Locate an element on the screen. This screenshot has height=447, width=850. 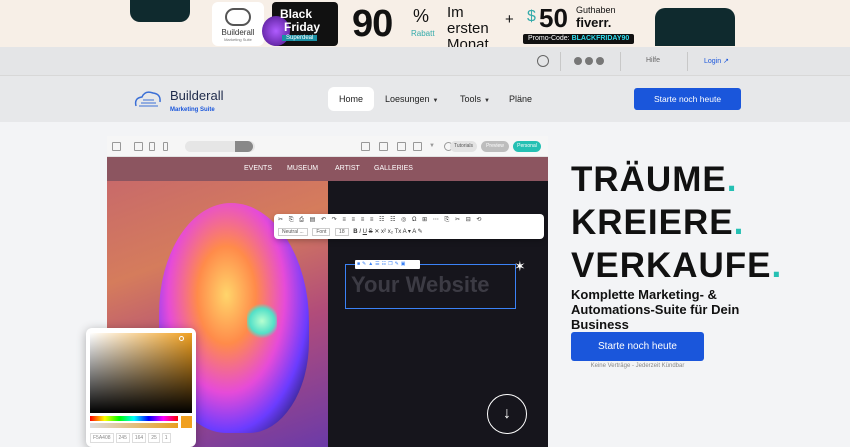
instagram-icon is located at coordinates (600, 61).